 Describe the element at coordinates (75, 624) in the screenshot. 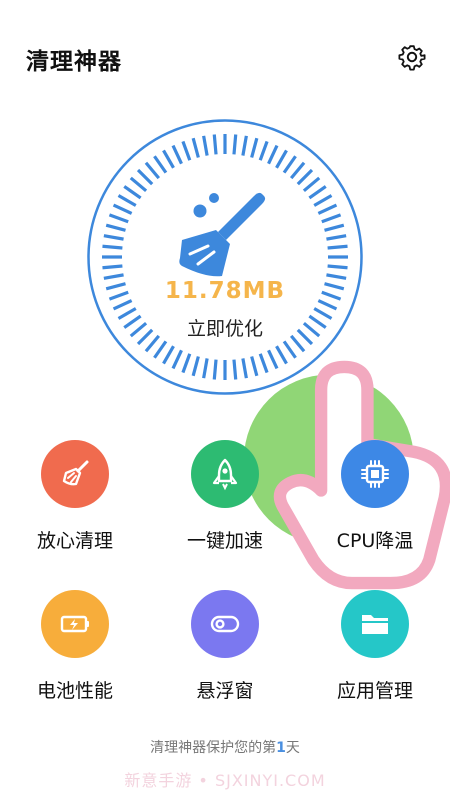

I see `battery-icon` at that location.